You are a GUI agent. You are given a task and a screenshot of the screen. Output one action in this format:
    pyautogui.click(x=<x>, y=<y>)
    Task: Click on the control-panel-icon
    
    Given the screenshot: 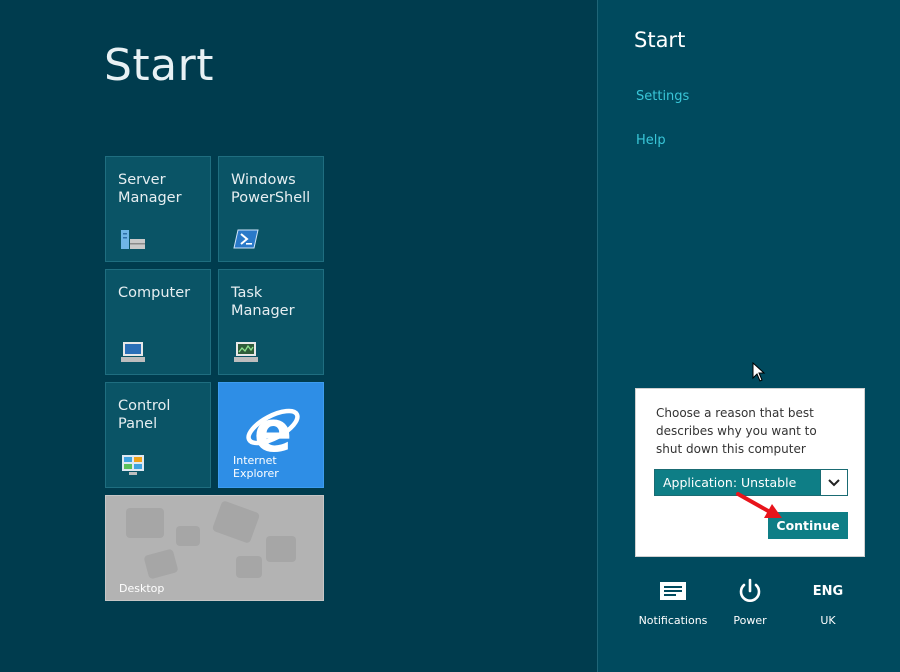 What is the action you would take?
    pyautogui.click(x=133, y=465)
    